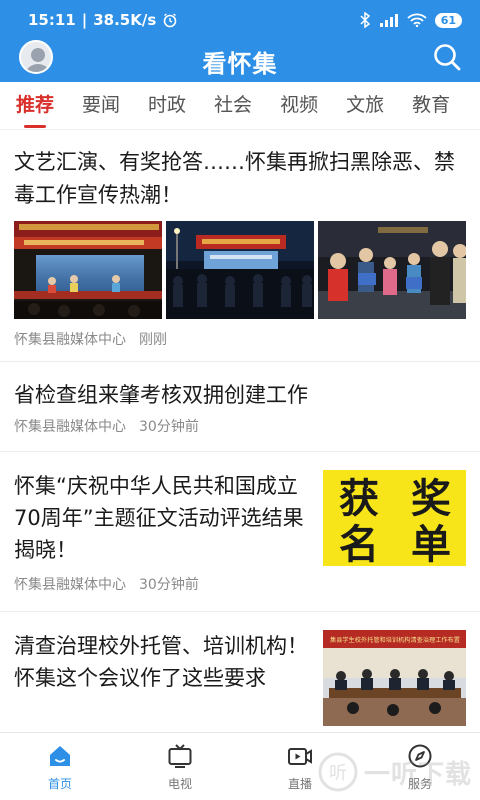 This screenshot has width=480, height=800. I want to click on news-meta: 怀集县融媒体中心 刚刚, so click(240, 339).